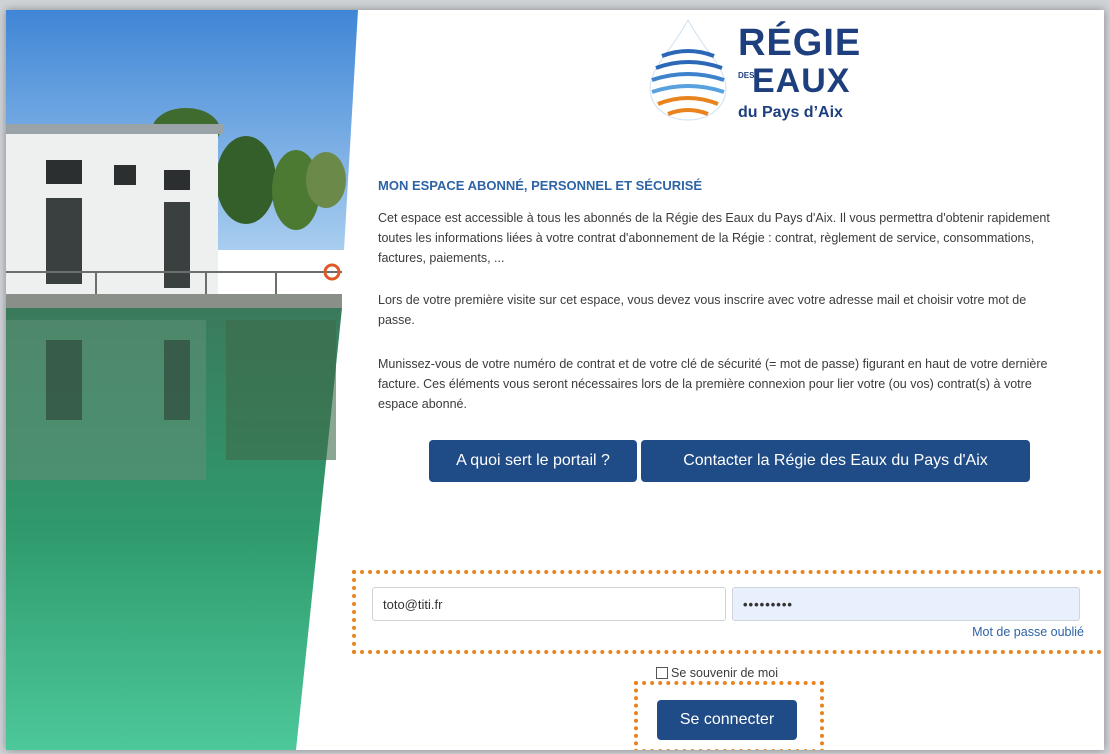 The image size is (1110, 754). I want to click on connect-button: Se connecter, so click(727, 720).